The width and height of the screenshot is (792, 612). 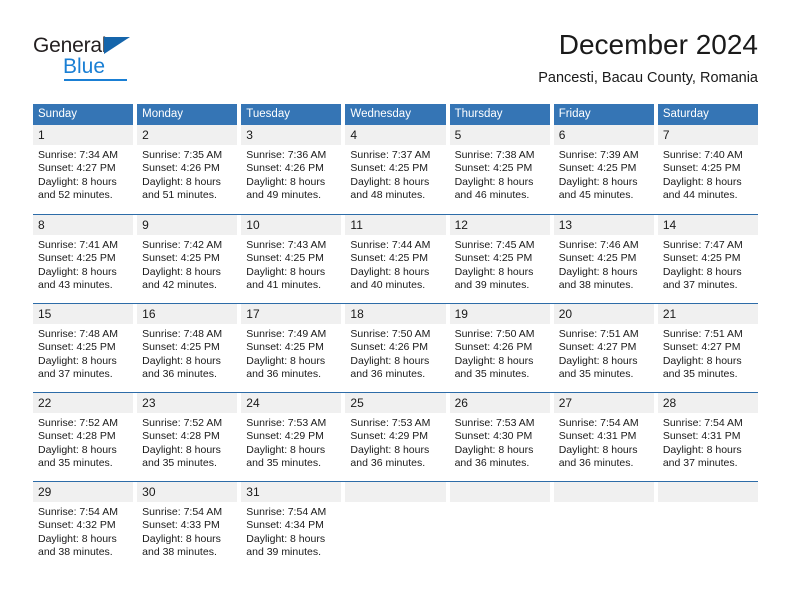 I want to click on sunrise-text: Sunrise: 7:47 AM, so click(x=702, y=245).